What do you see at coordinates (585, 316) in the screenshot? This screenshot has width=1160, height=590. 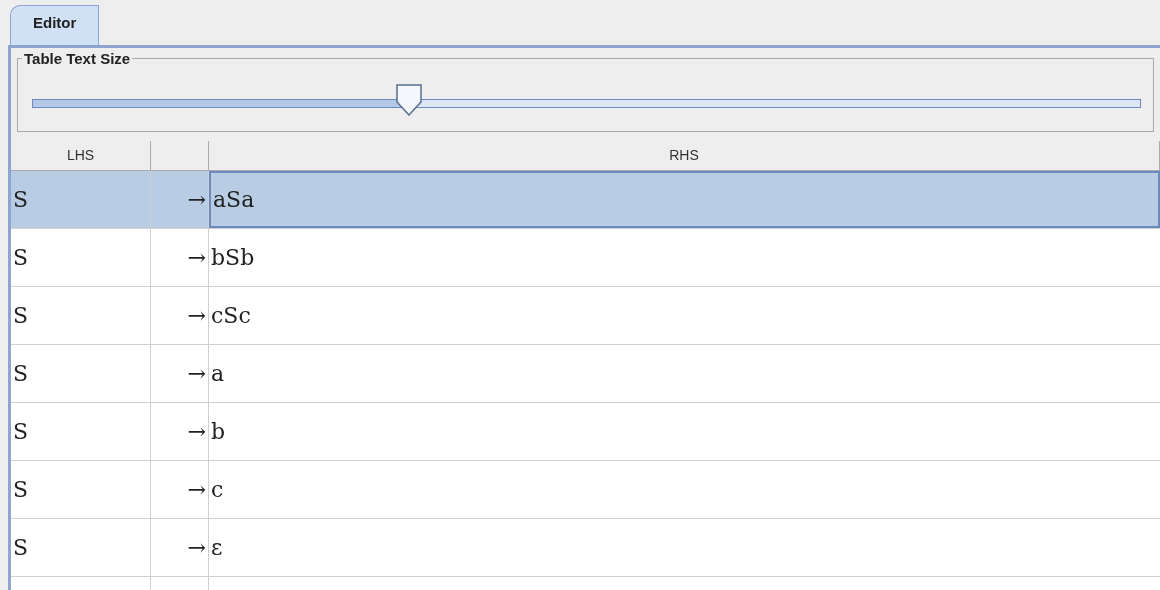 I see `table-row: S → cSc` at bounding box center [585, 316].